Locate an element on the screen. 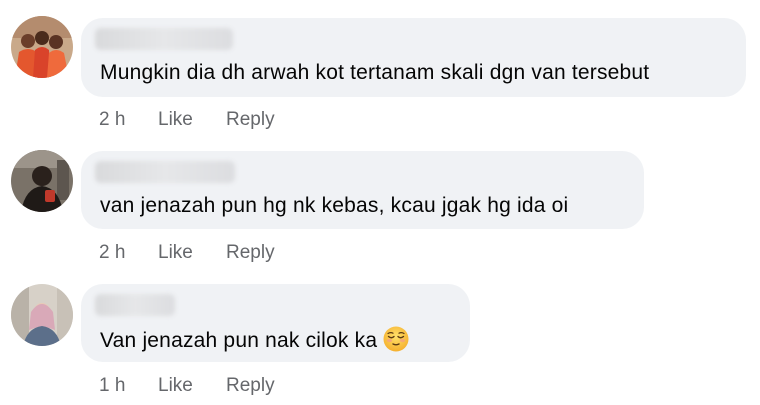  relieved-face-emoji is located at coordinates (396, 339).